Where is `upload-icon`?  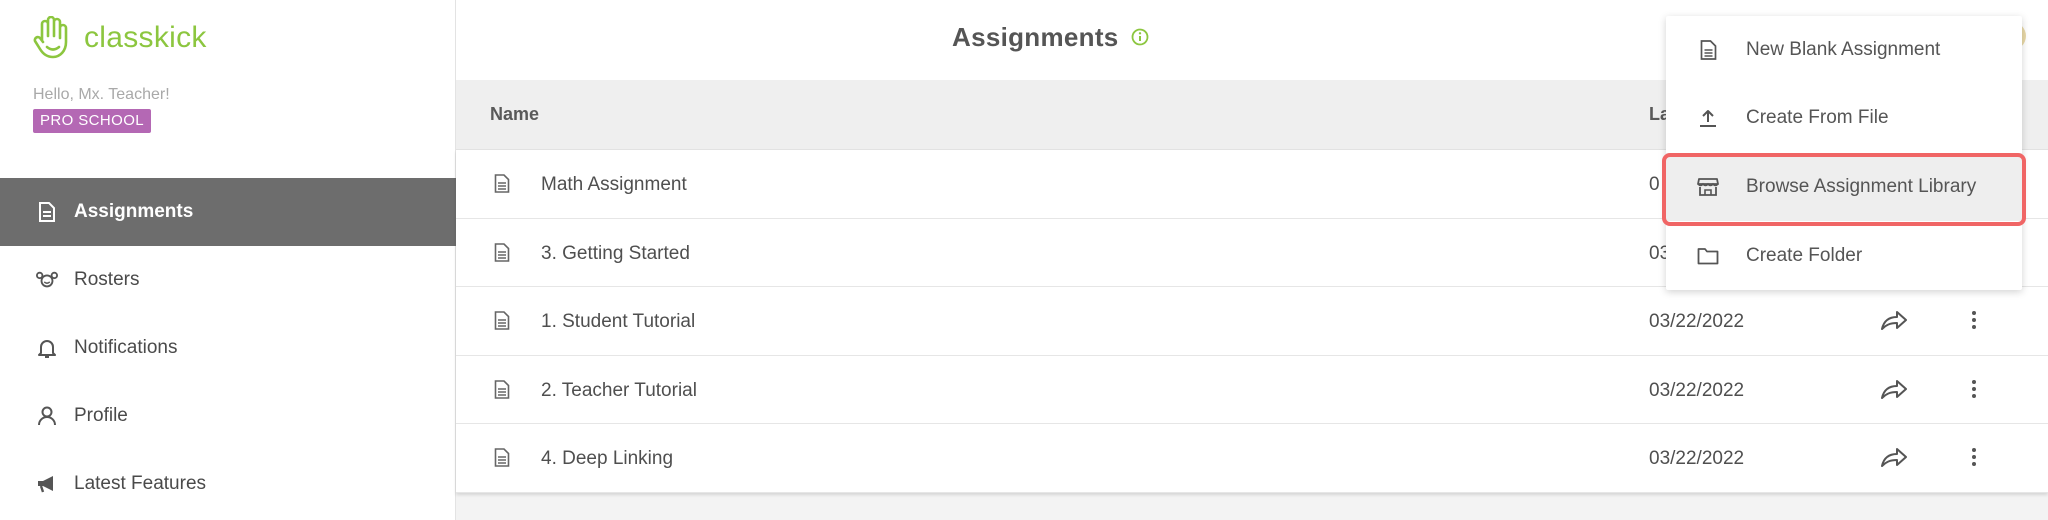
upload-icon is located at coordinates (1708, 118).